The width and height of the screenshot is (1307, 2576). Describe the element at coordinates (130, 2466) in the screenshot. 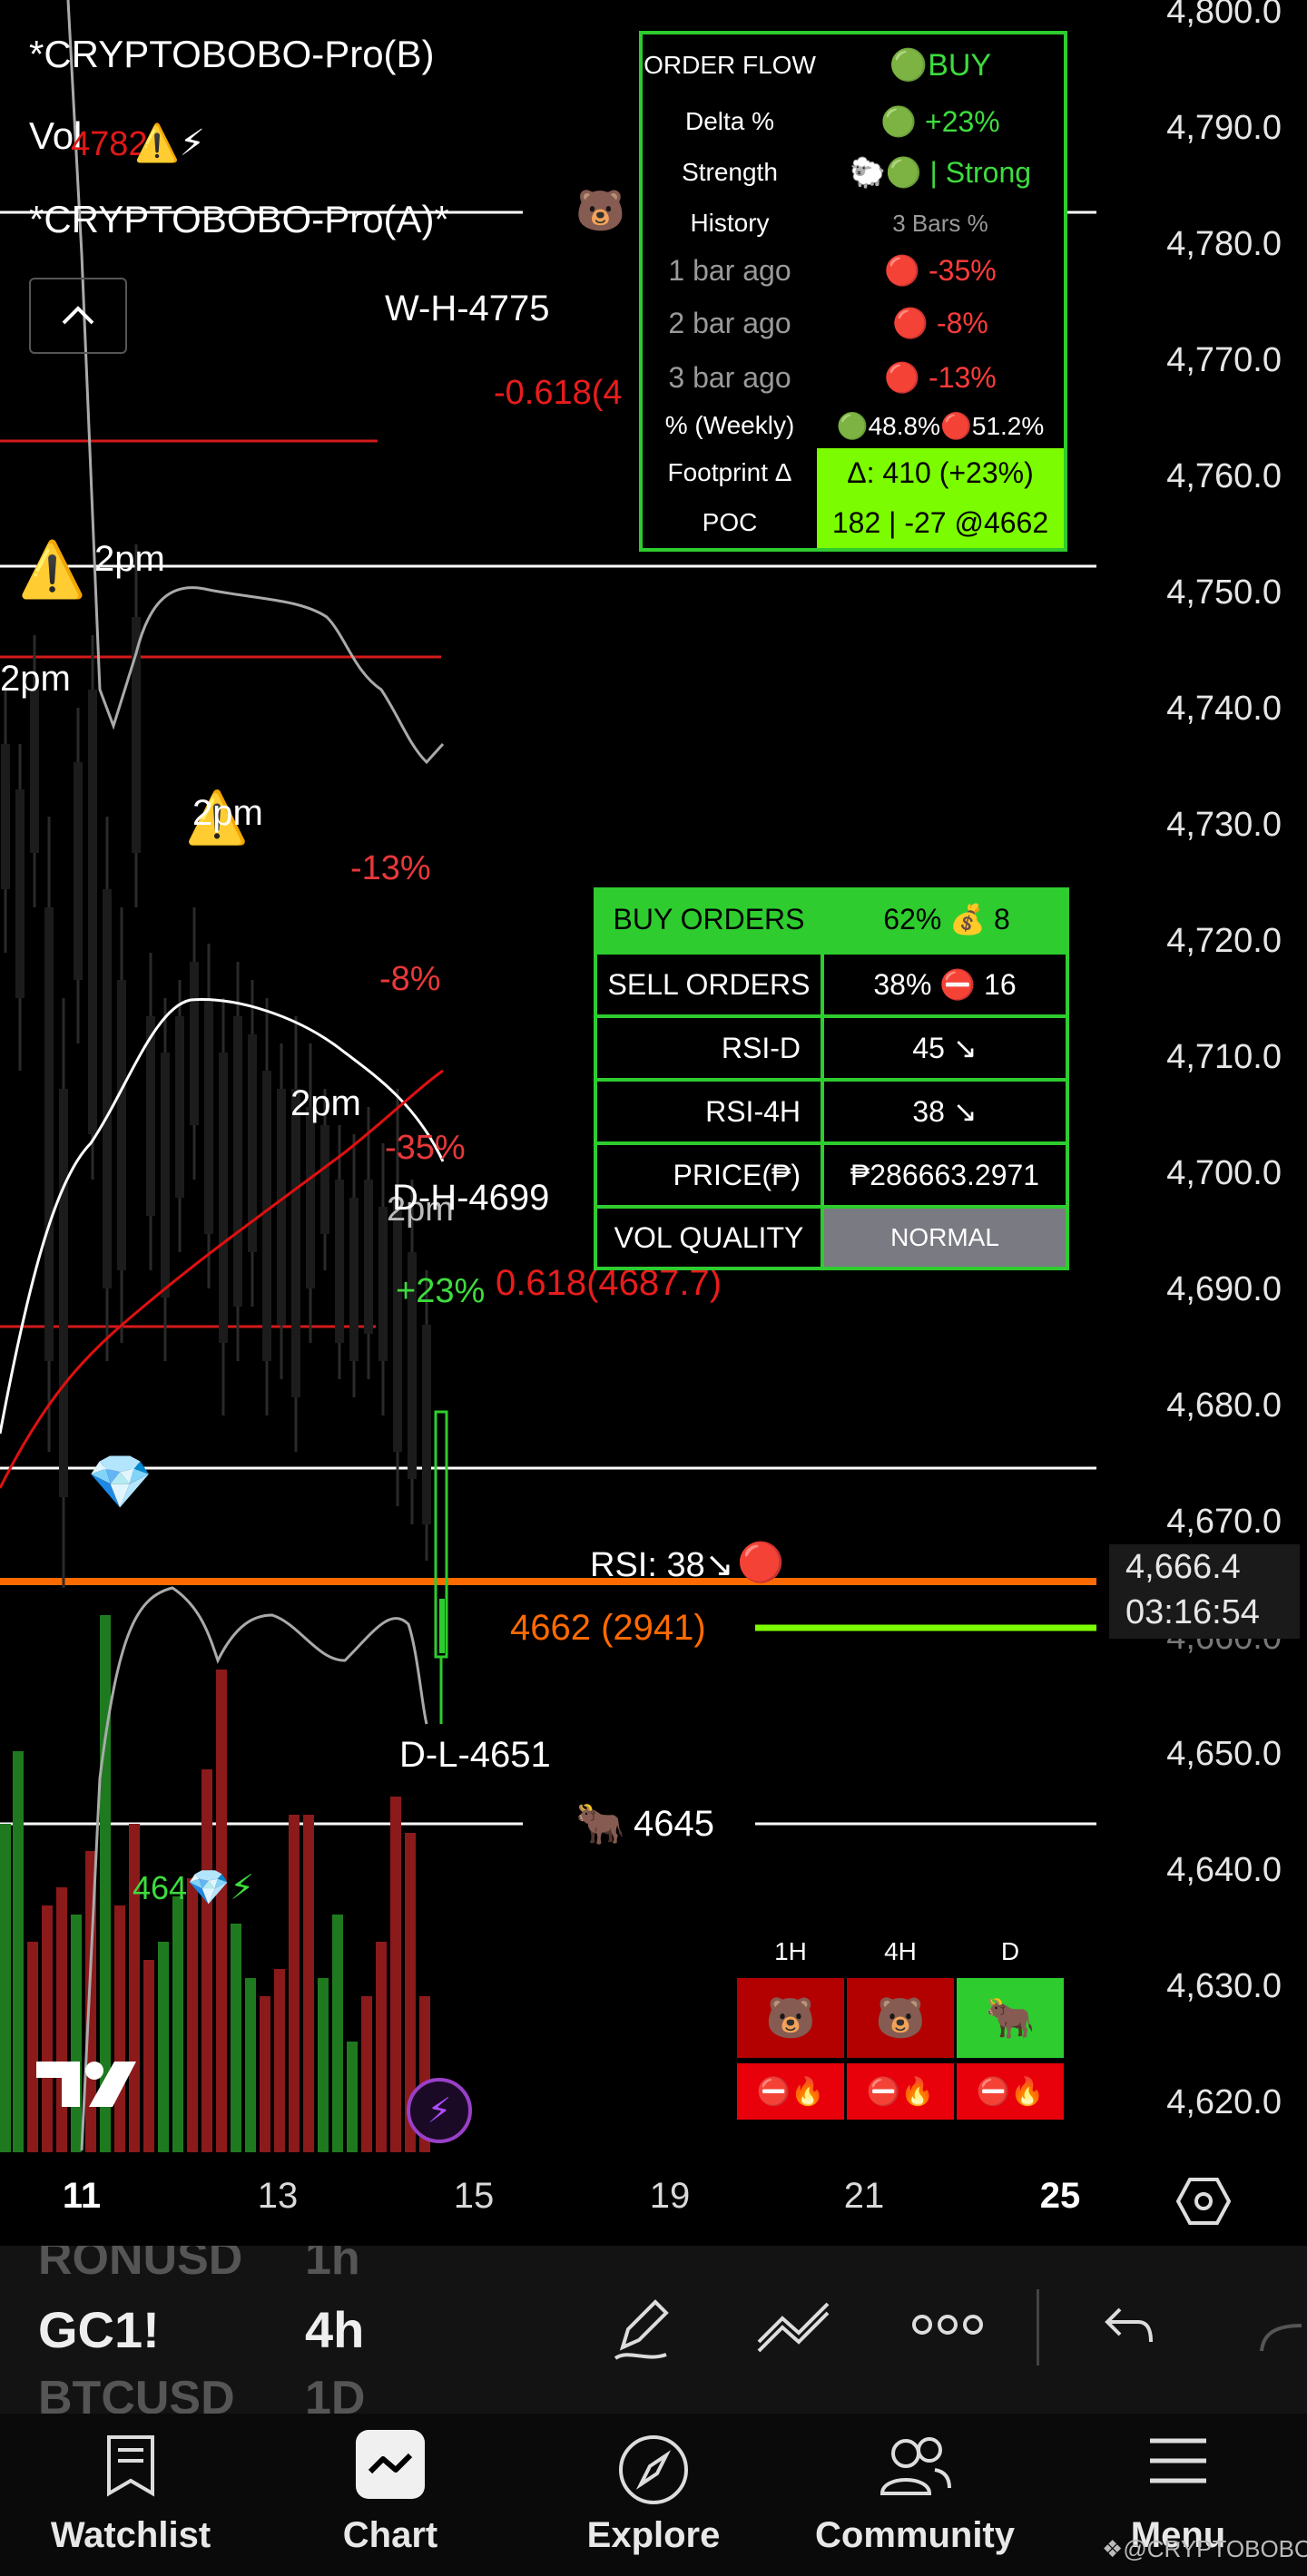

I see `watchlist-icon` at that location.